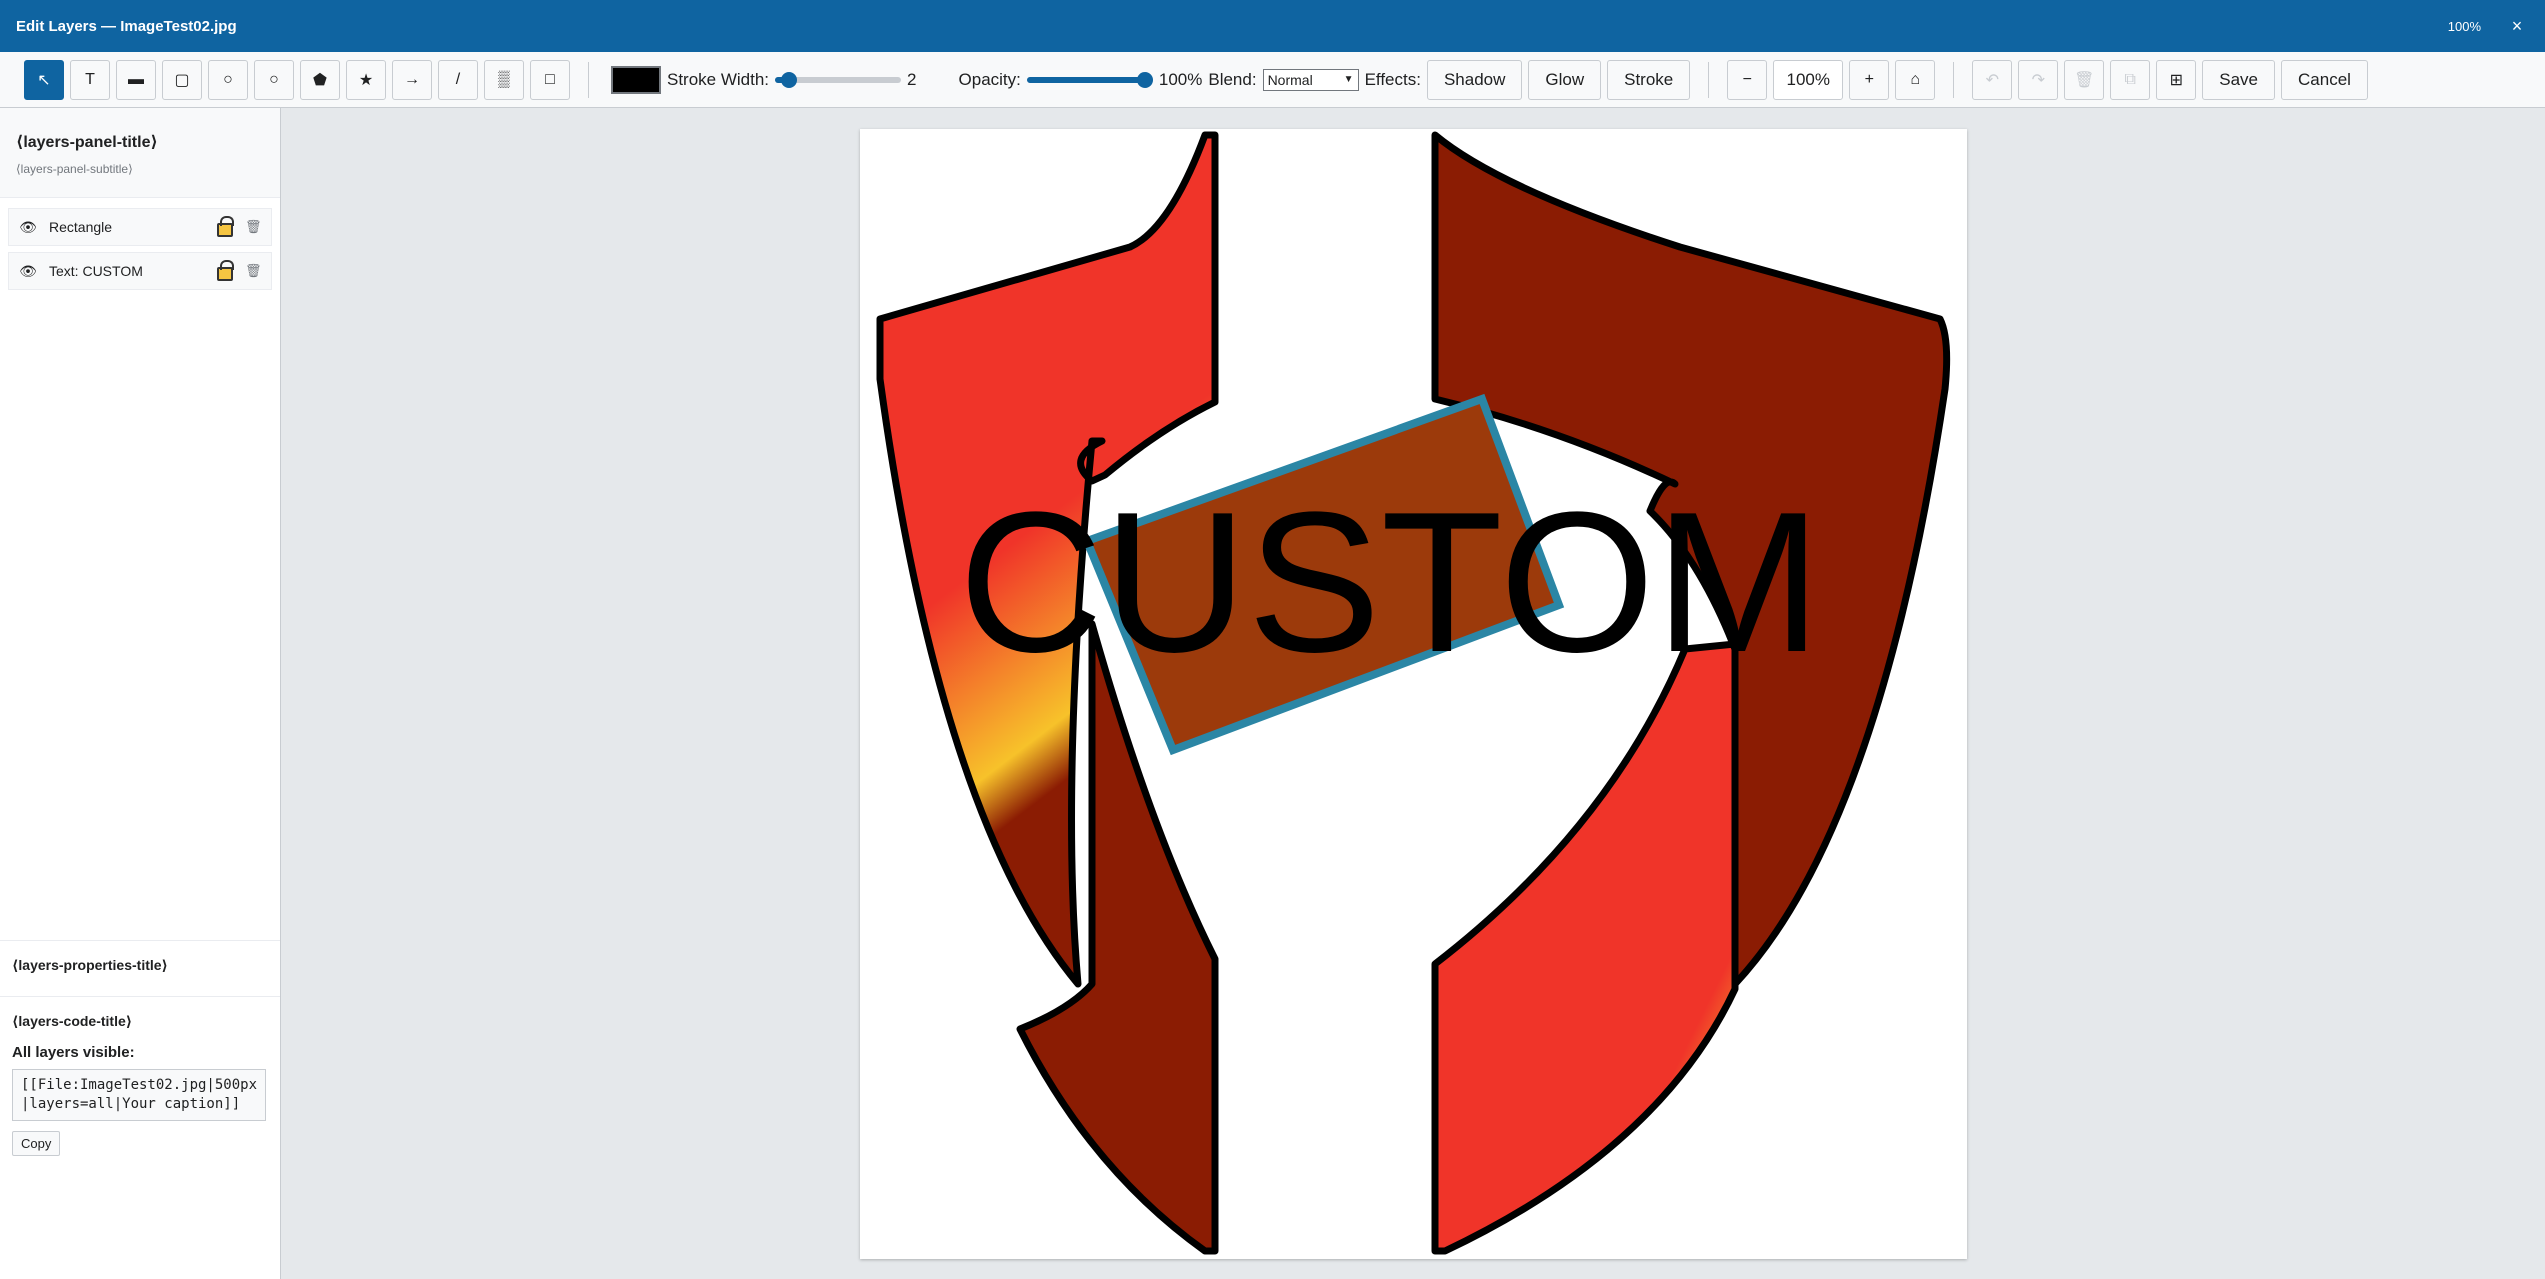  Describe the element at coordinates (136, 79) in the screenshot. I see `text-box-tool-button: ▬` at that location.